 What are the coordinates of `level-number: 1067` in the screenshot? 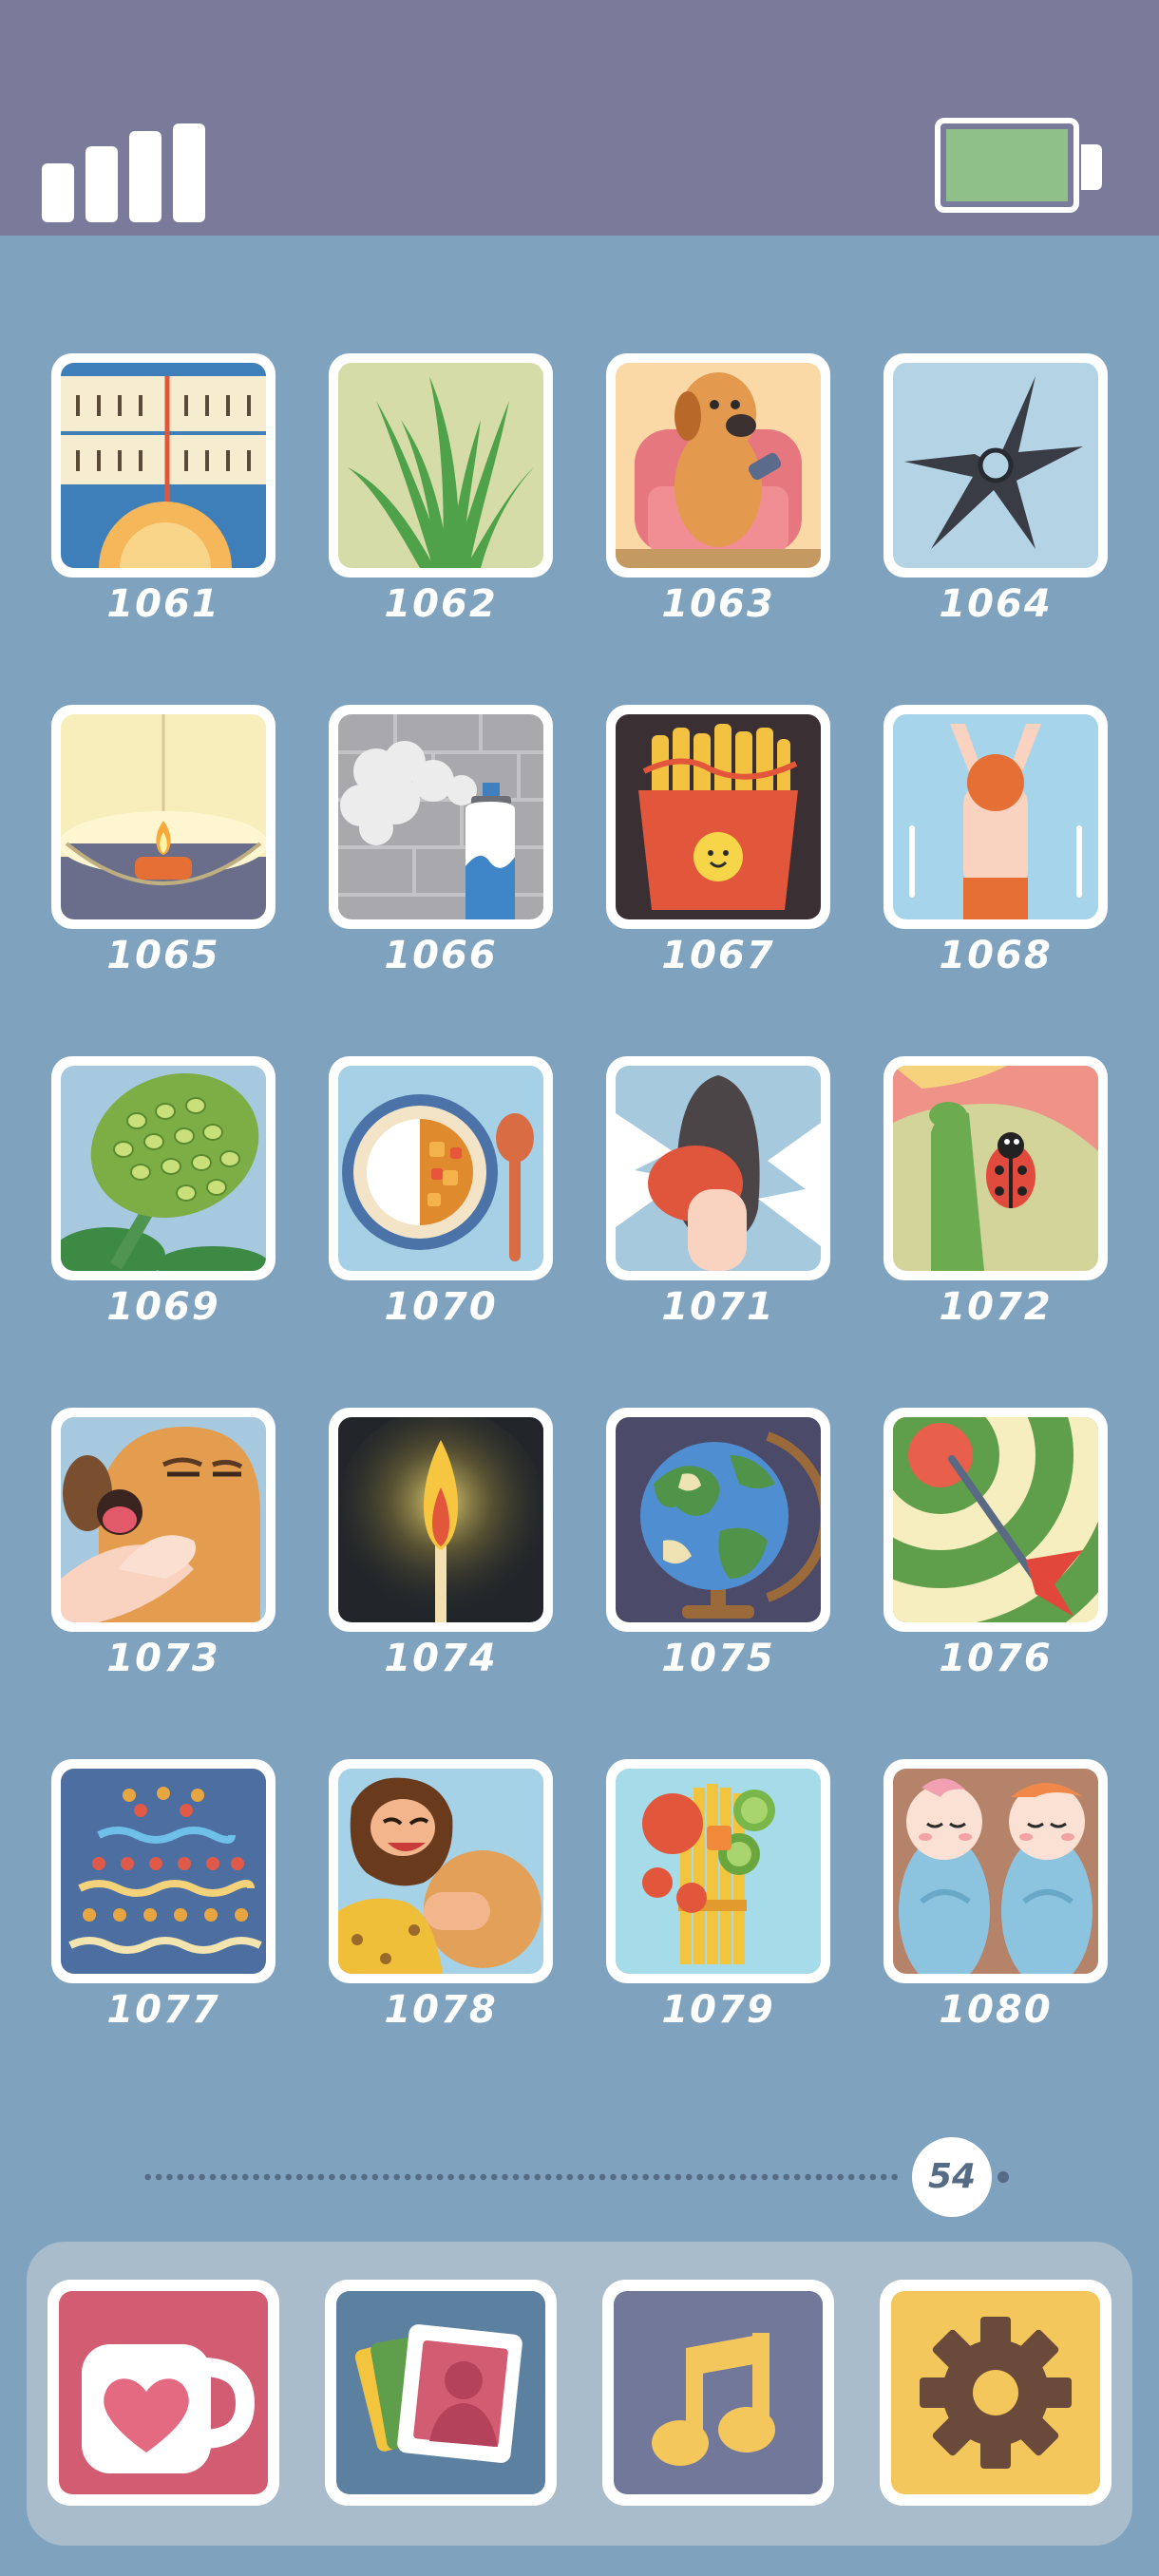 It's located at (718, 955).